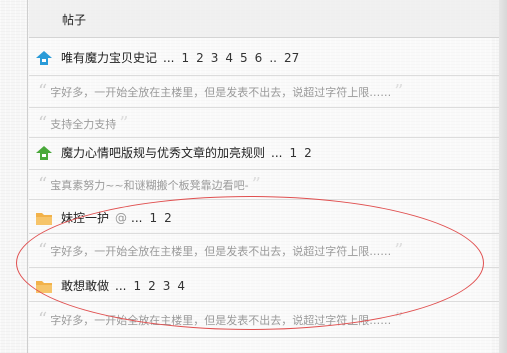  Describe the element at coordinates (163, 152) in the screenshot. I see `thread-title: 魔力心情吧版规与优秀文章的加亮规则` at that location.